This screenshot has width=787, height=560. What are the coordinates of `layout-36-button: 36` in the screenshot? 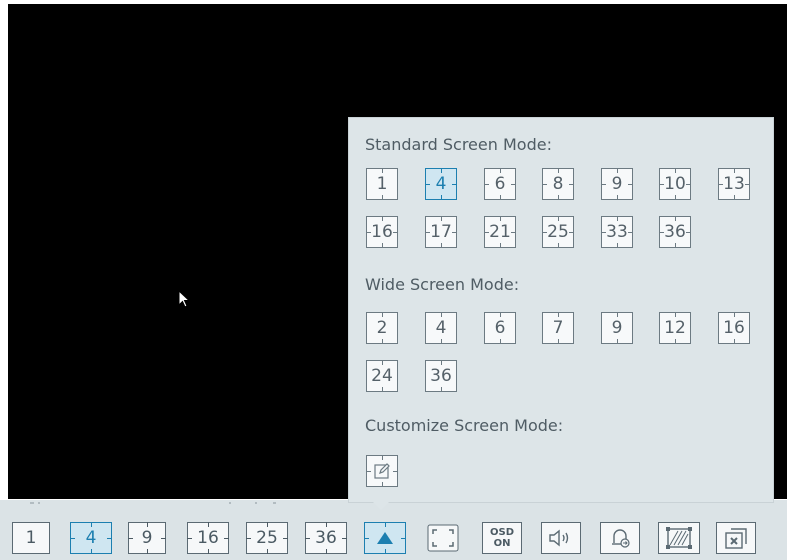 It's located at (326, 538).